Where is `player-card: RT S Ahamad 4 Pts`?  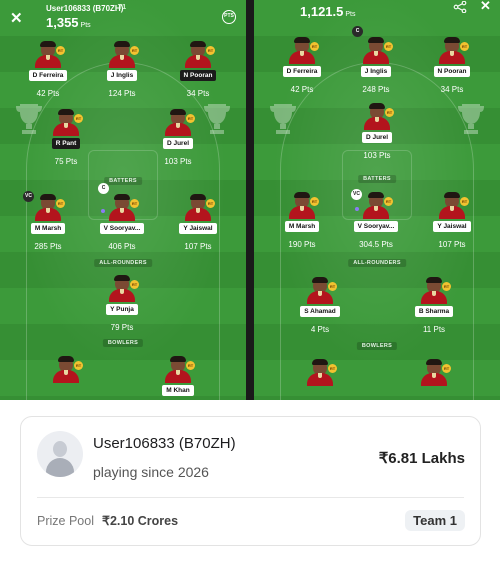
player-card: RT S Ahamad 4 Pts is located at coordinates (320, 305).